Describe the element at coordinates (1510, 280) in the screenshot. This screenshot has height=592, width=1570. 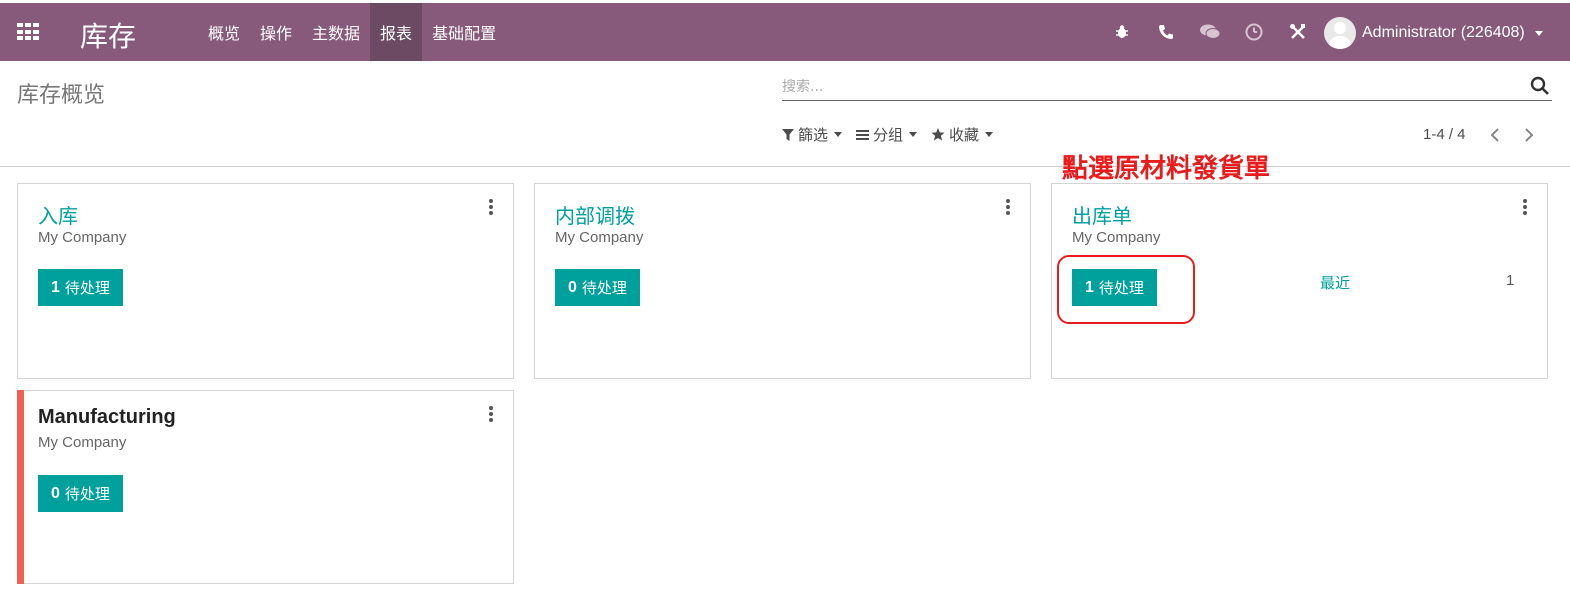
I see `recent-count: 1` at that location.